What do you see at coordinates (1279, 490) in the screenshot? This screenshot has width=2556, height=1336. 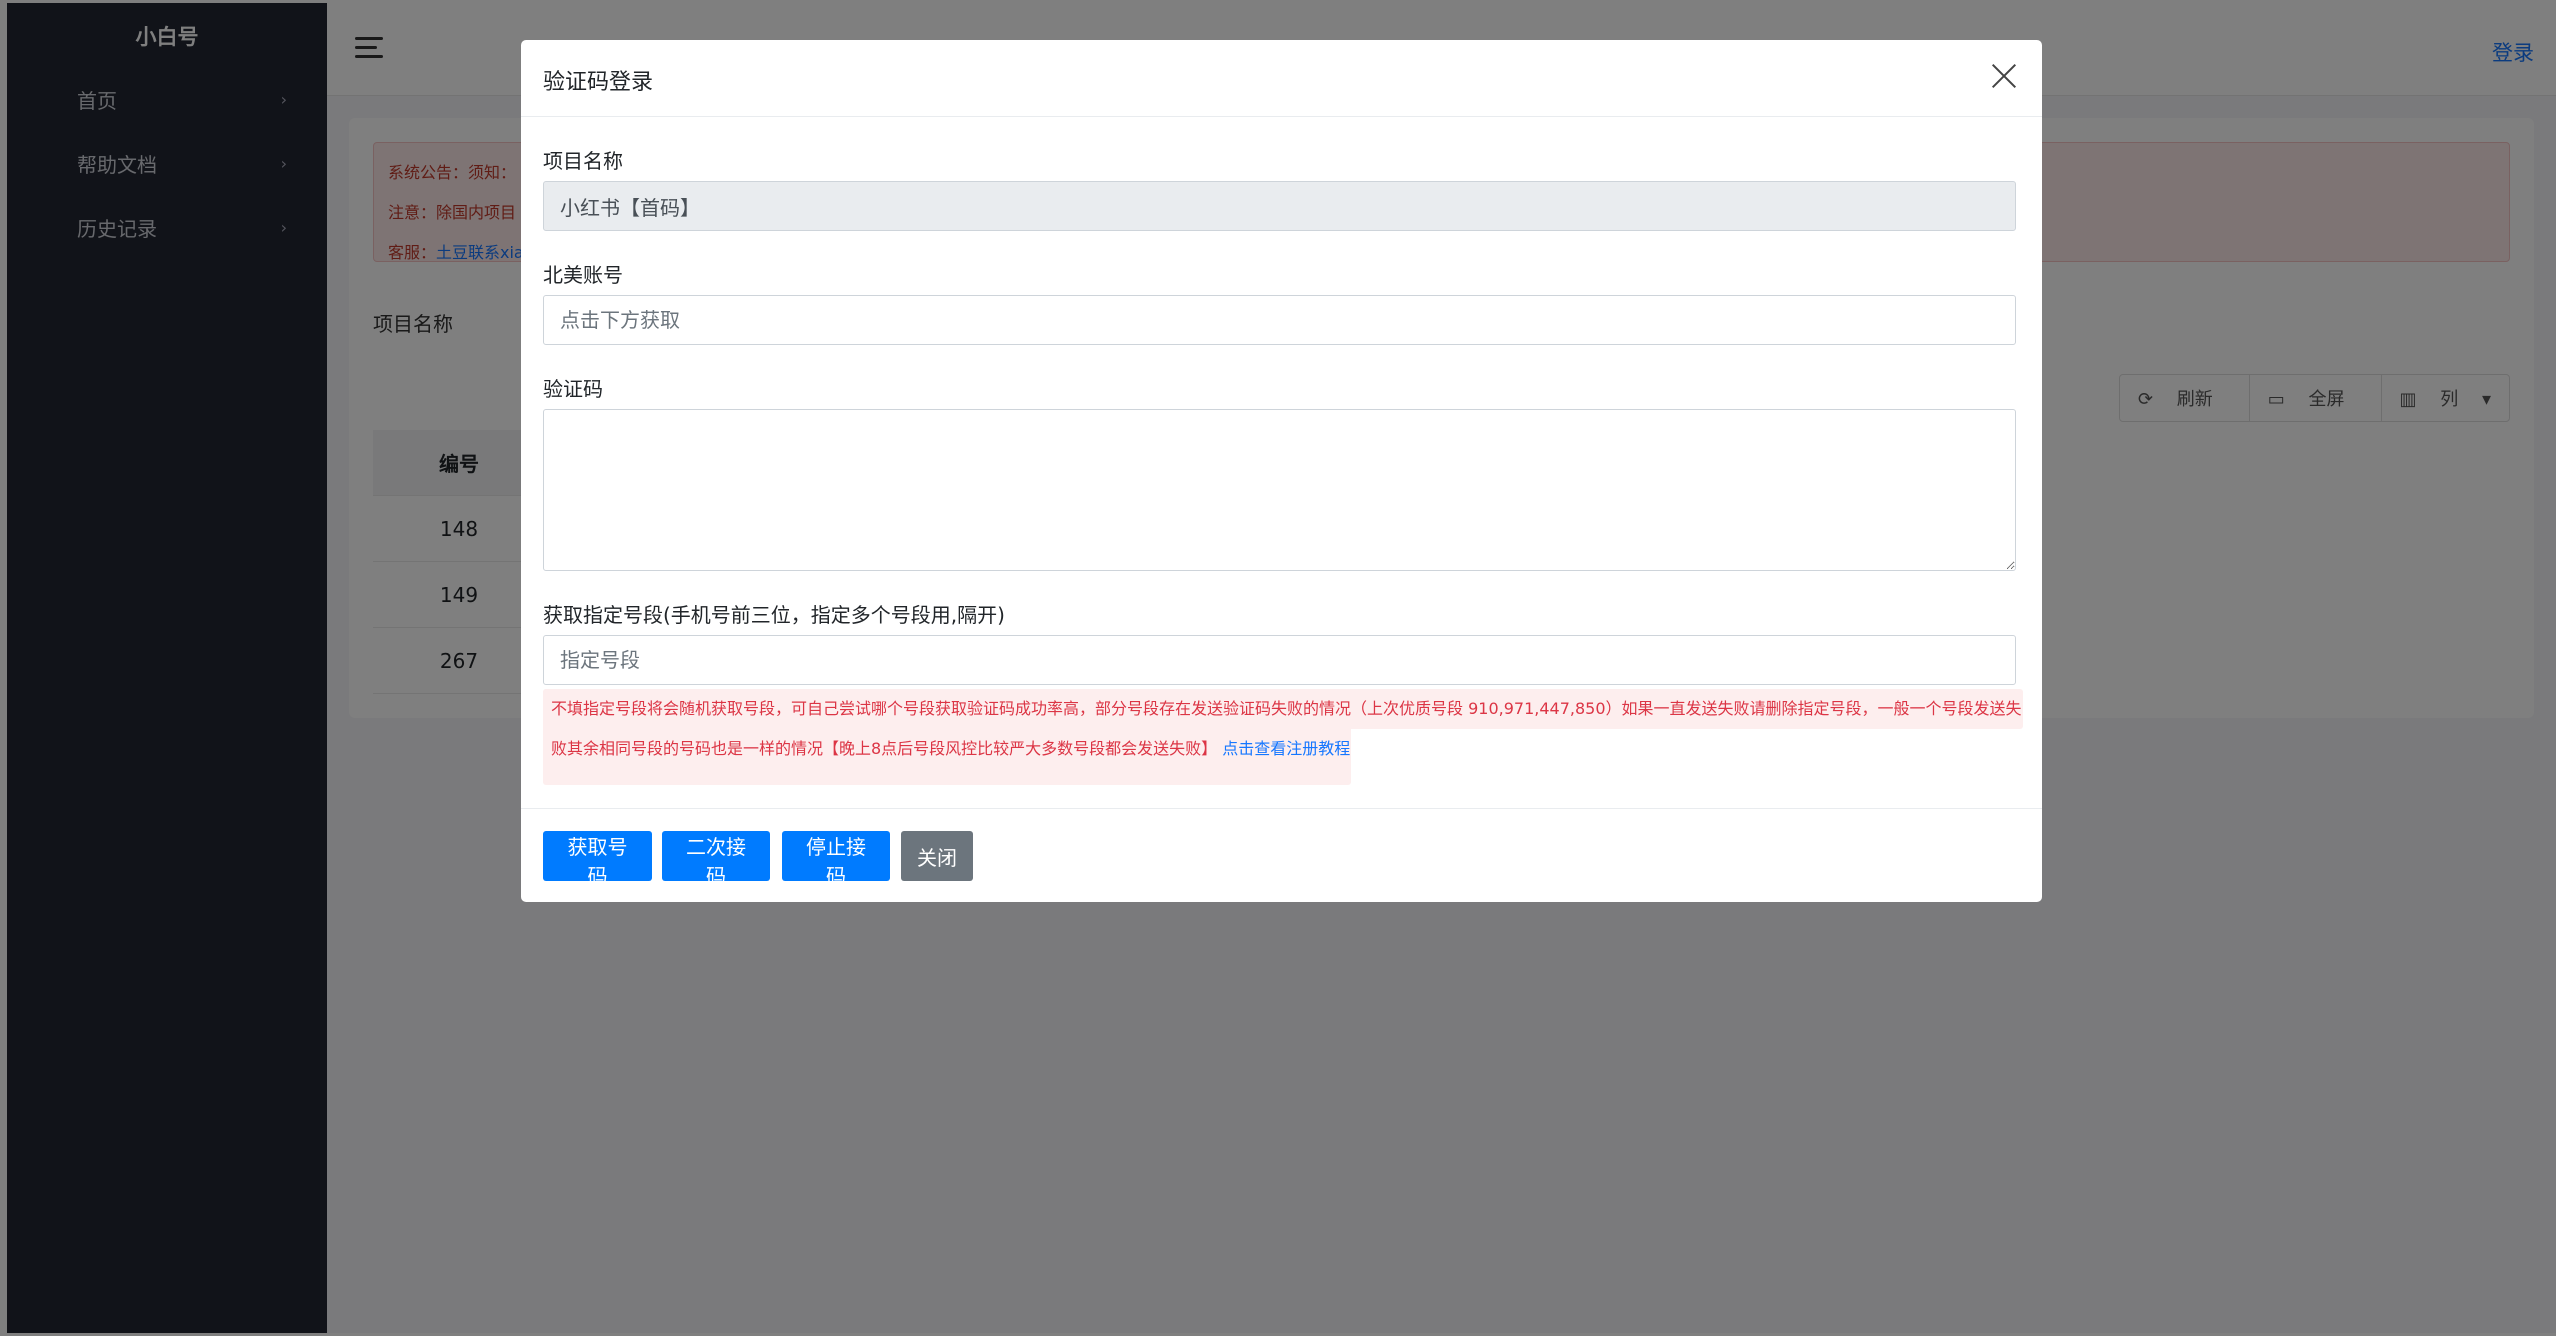 I see `code-textarea` at bounding box center [1279, 490].